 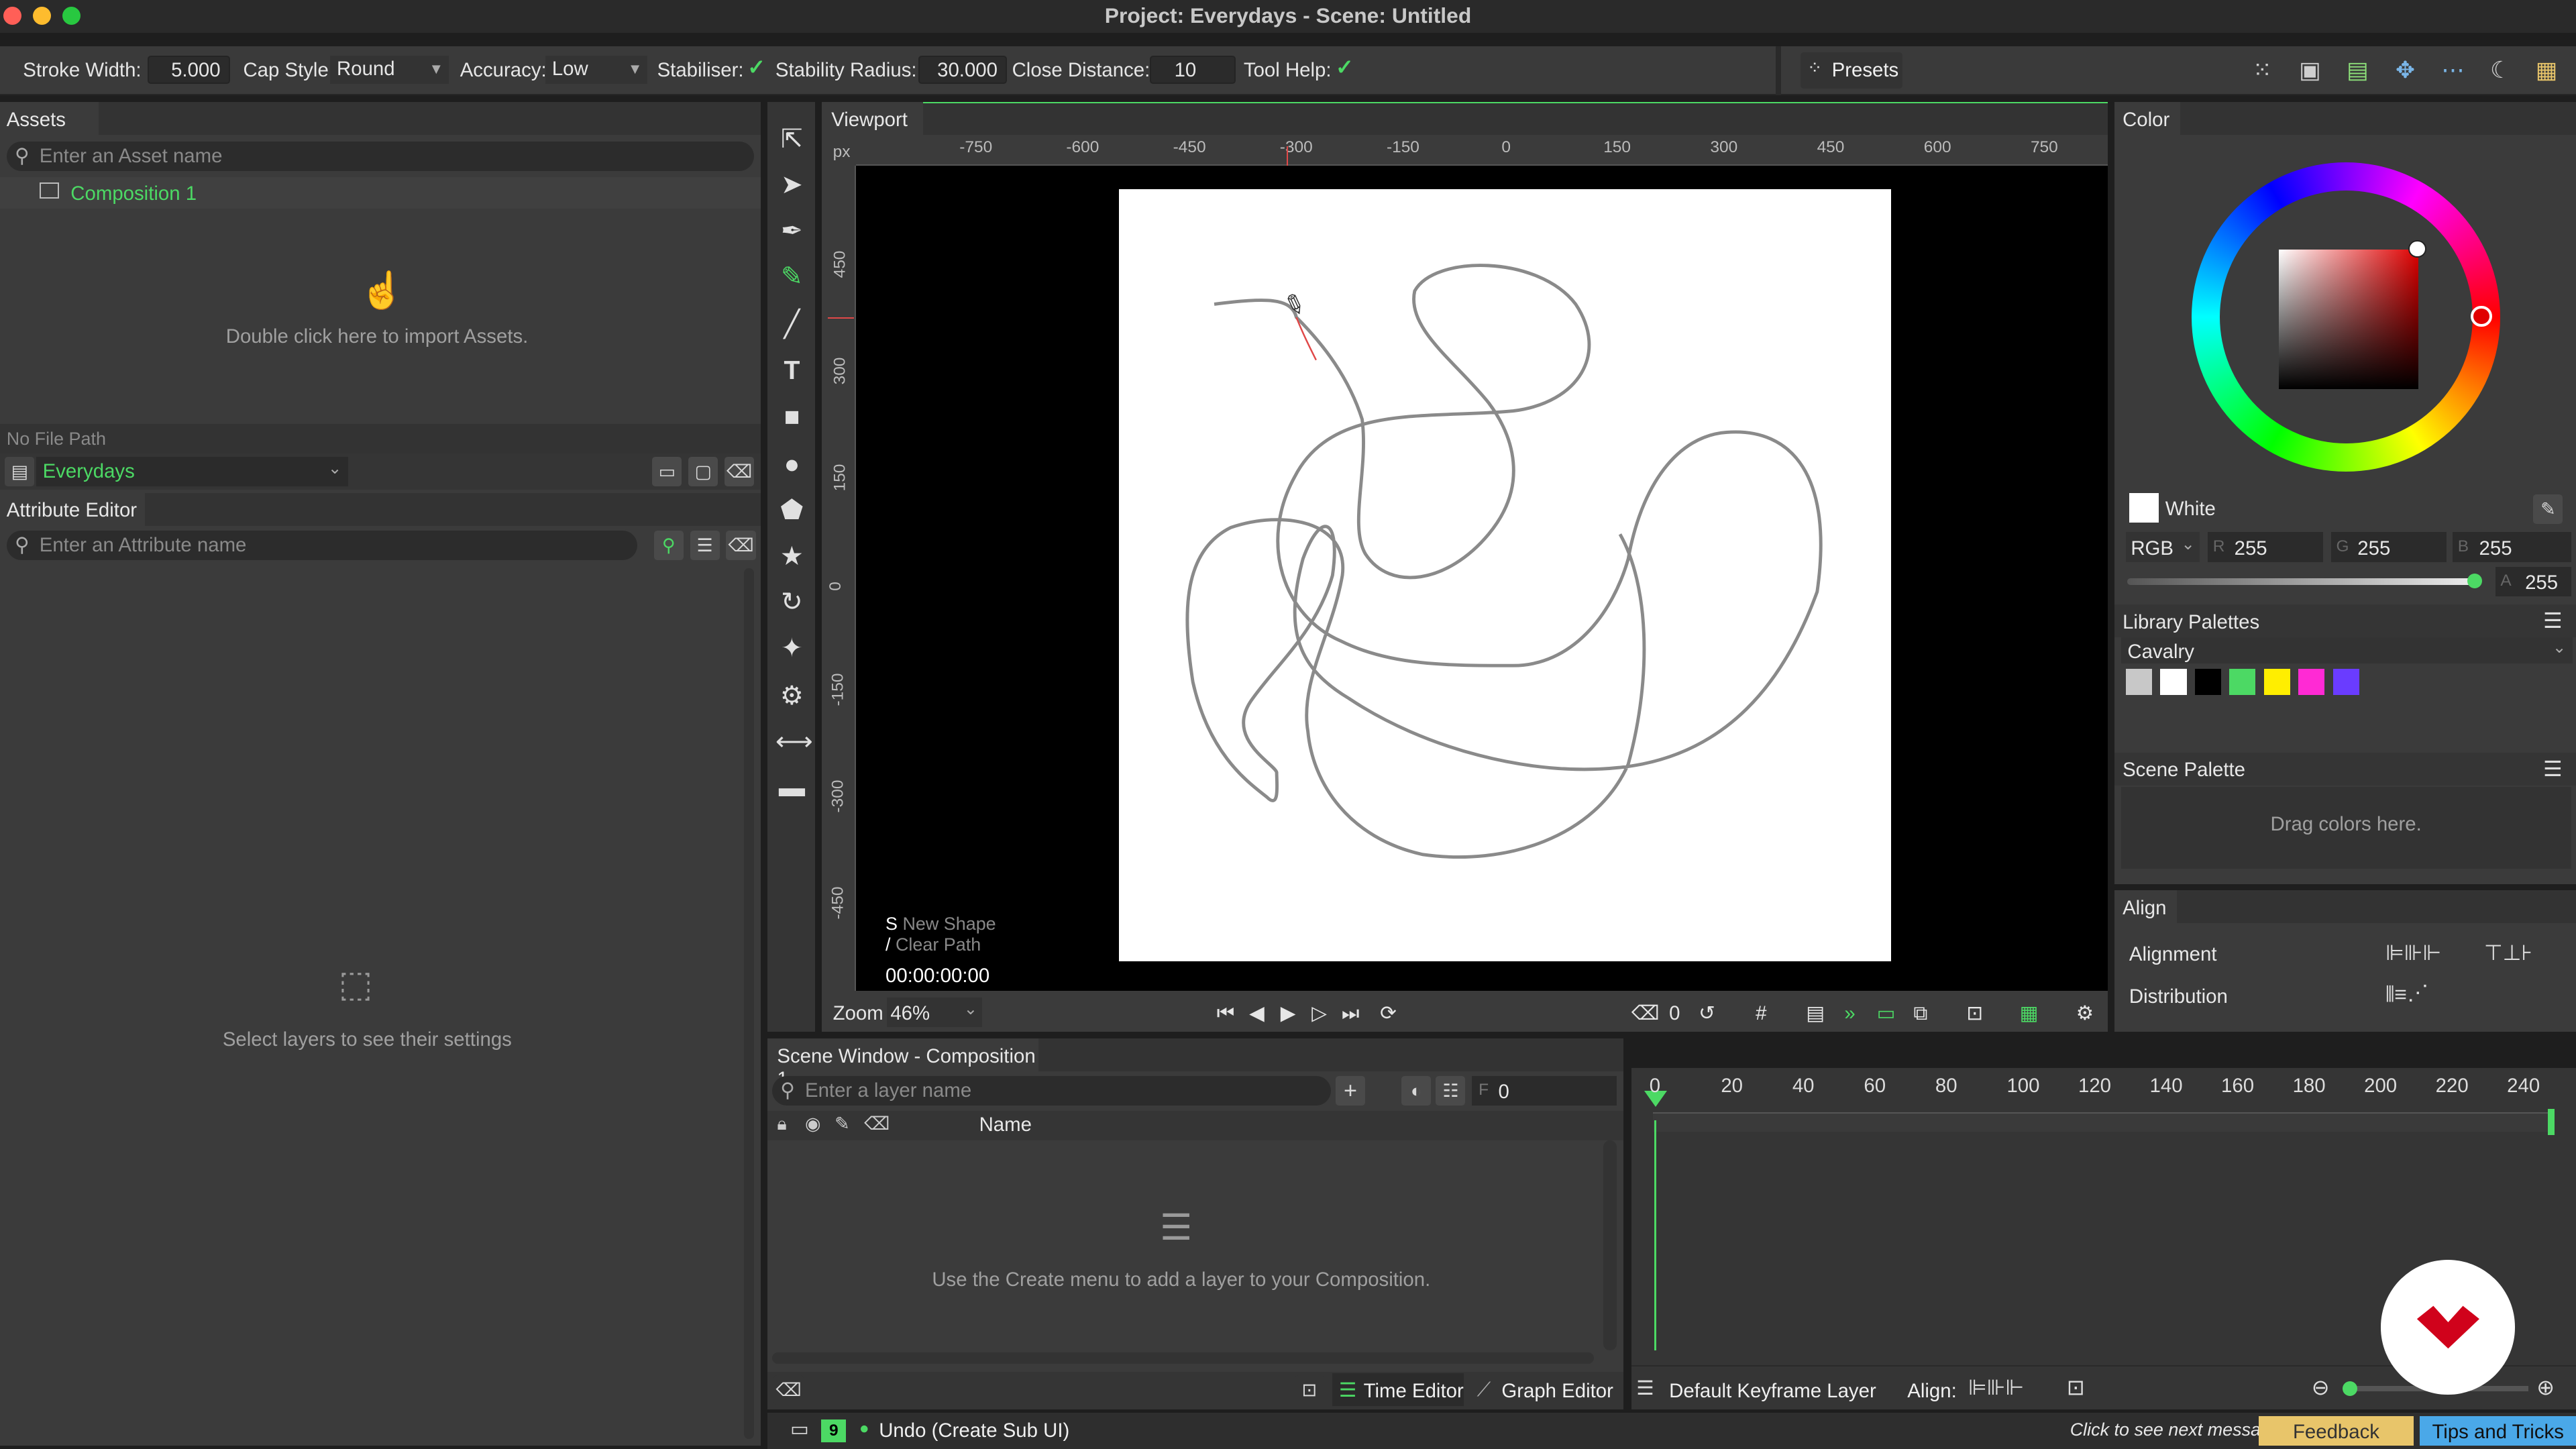 I want to click on green-field: G 255, so click(x=2389, y=547).